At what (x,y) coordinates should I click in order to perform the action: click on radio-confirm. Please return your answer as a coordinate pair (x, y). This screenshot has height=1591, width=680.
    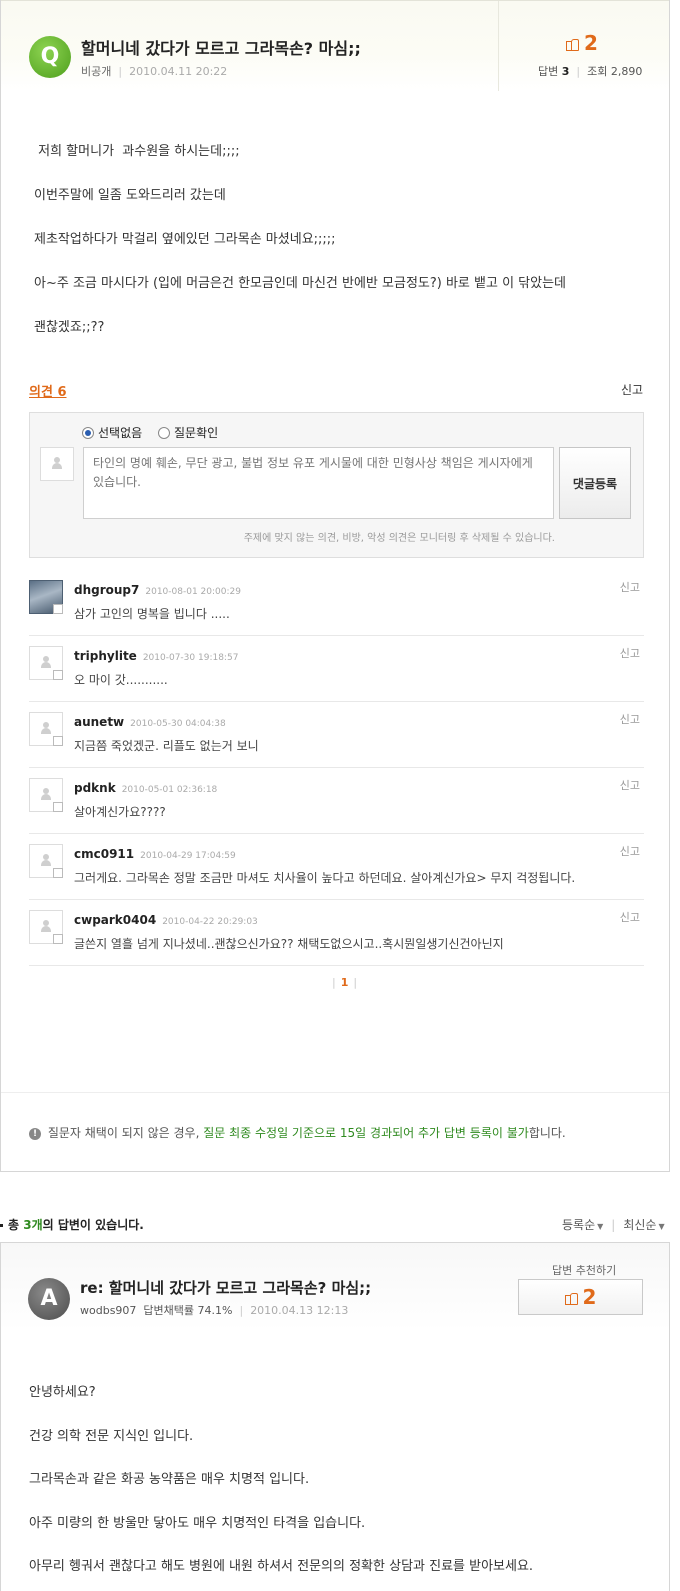
    Looking at the image, I should click on (164, 432).